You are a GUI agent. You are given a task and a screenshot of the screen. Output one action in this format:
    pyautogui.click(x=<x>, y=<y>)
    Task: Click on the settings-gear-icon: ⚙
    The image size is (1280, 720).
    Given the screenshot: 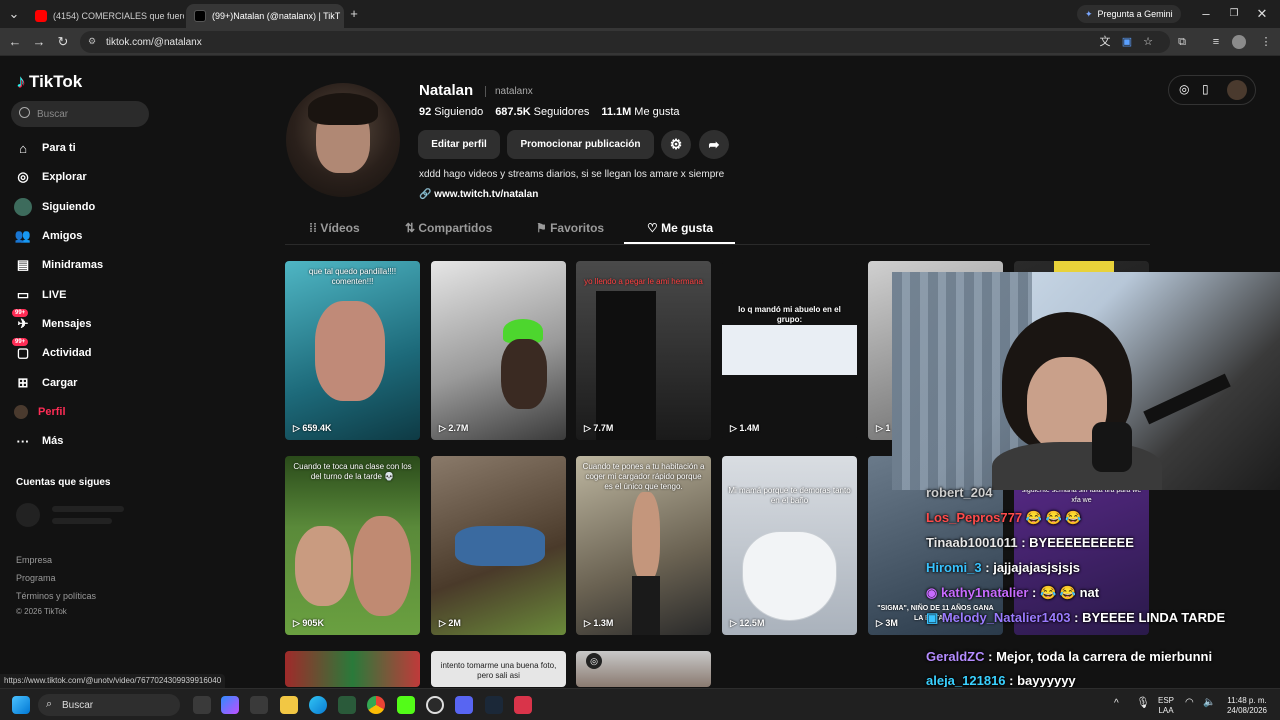 What is the action you would take?
    pyautogui.click(x=676, y=144)
    